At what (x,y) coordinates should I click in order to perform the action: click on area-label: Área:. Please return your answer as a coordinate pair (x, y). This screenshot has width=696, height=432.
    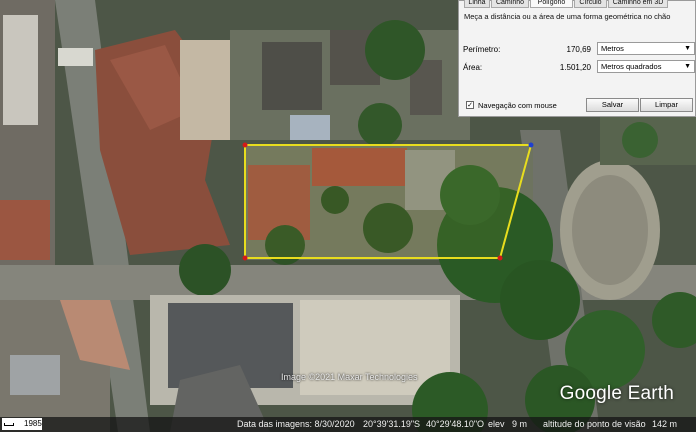
    Looking at the image, I should click on (473, 67).